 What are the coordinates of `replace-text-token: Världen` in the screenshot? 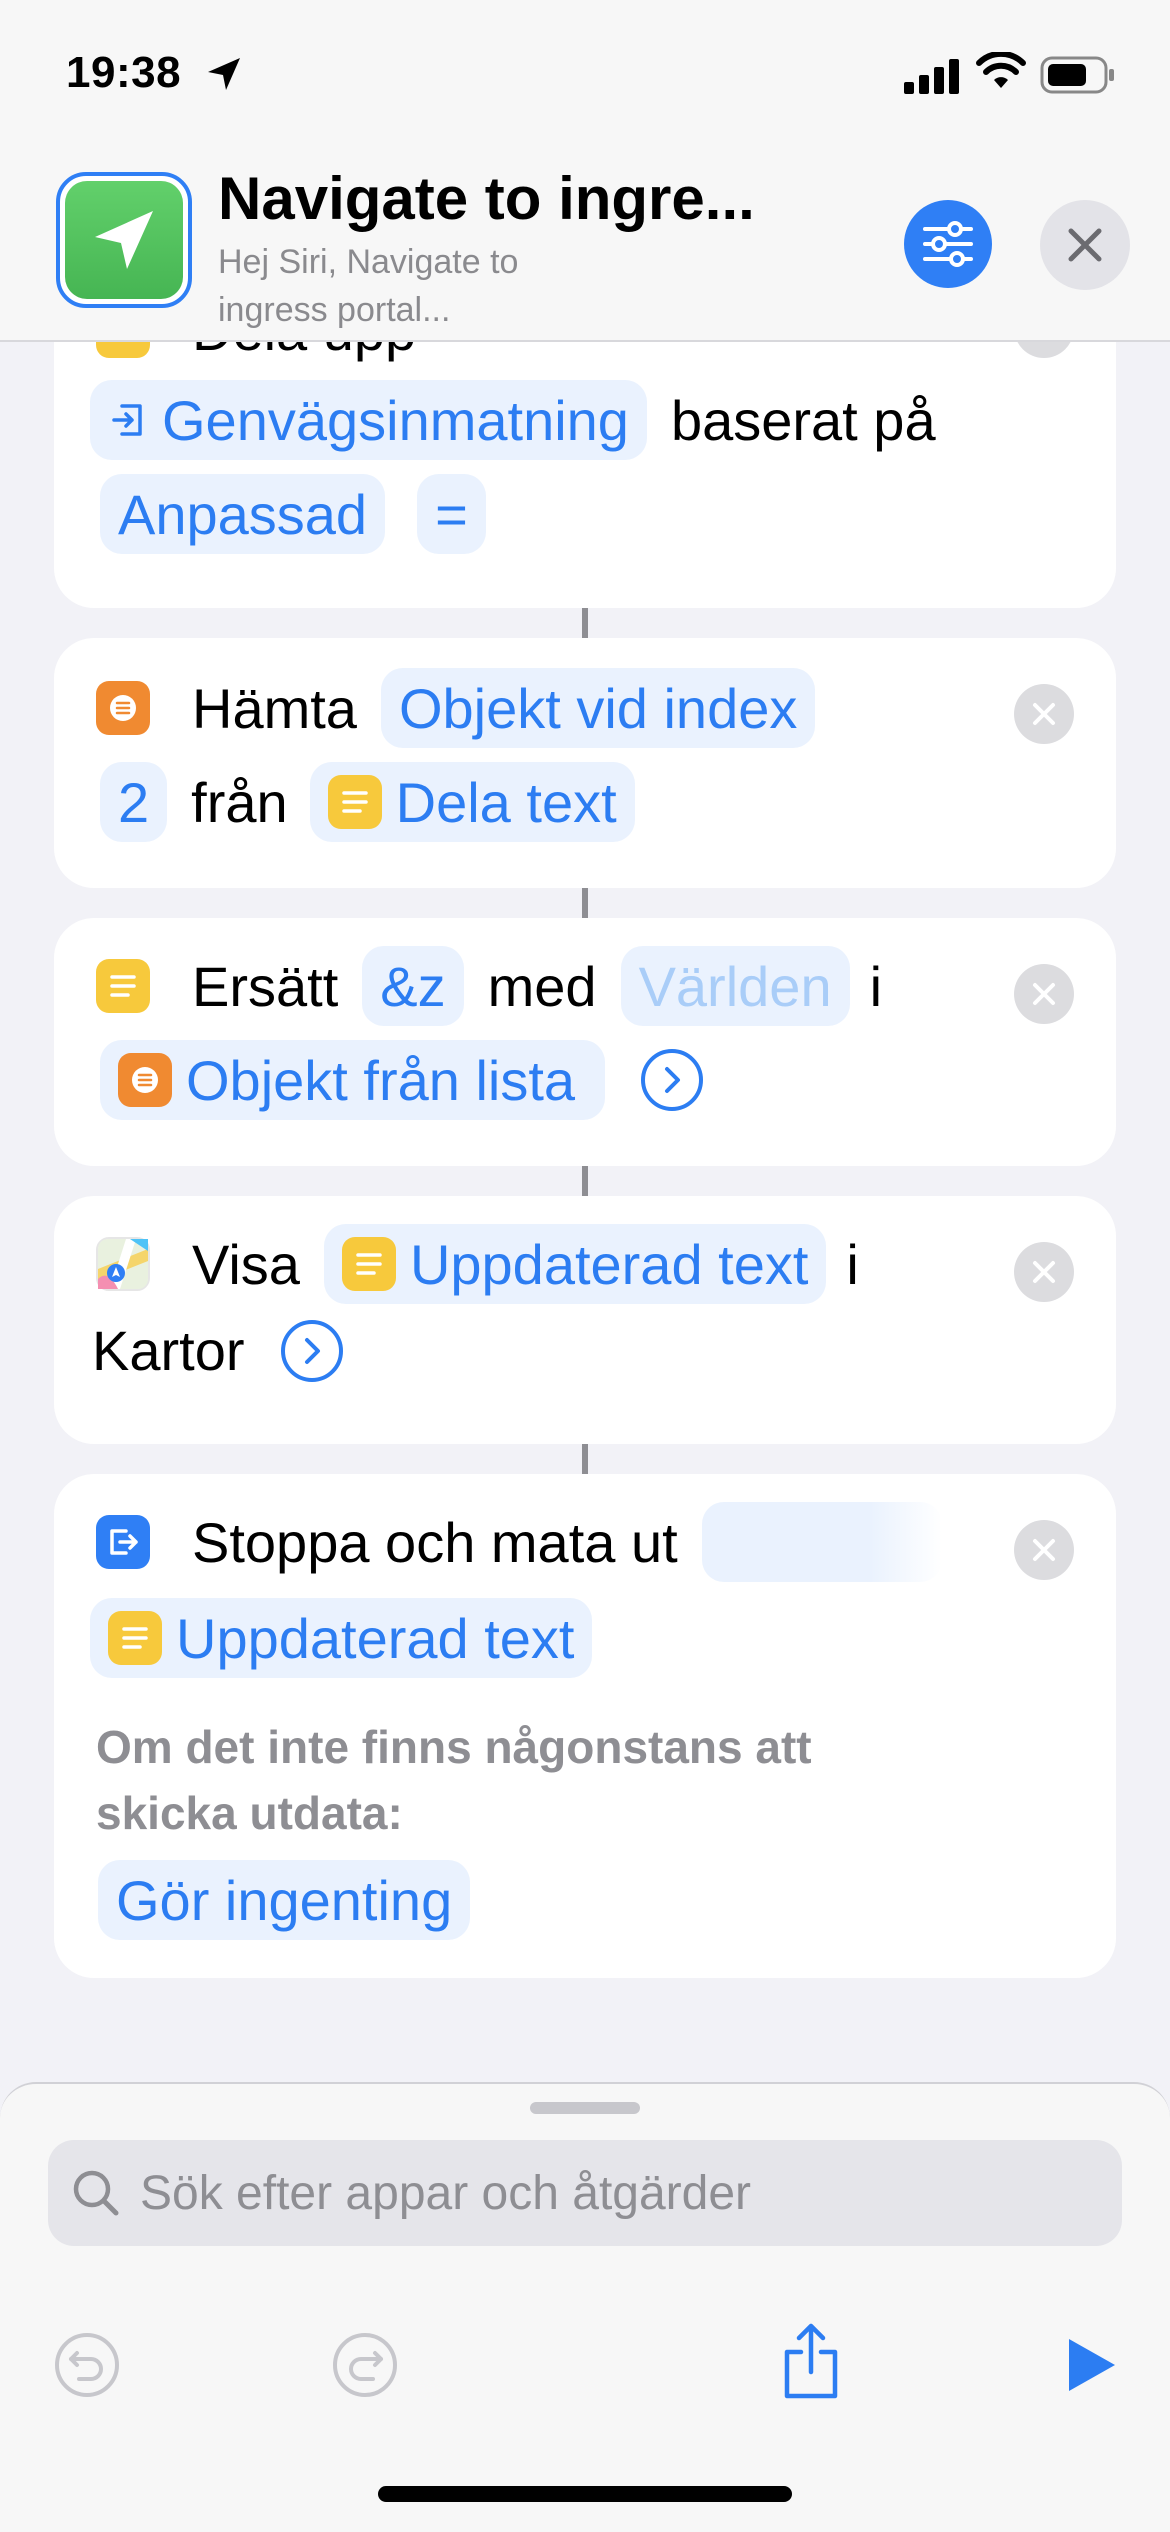 It's located at (735, 986).